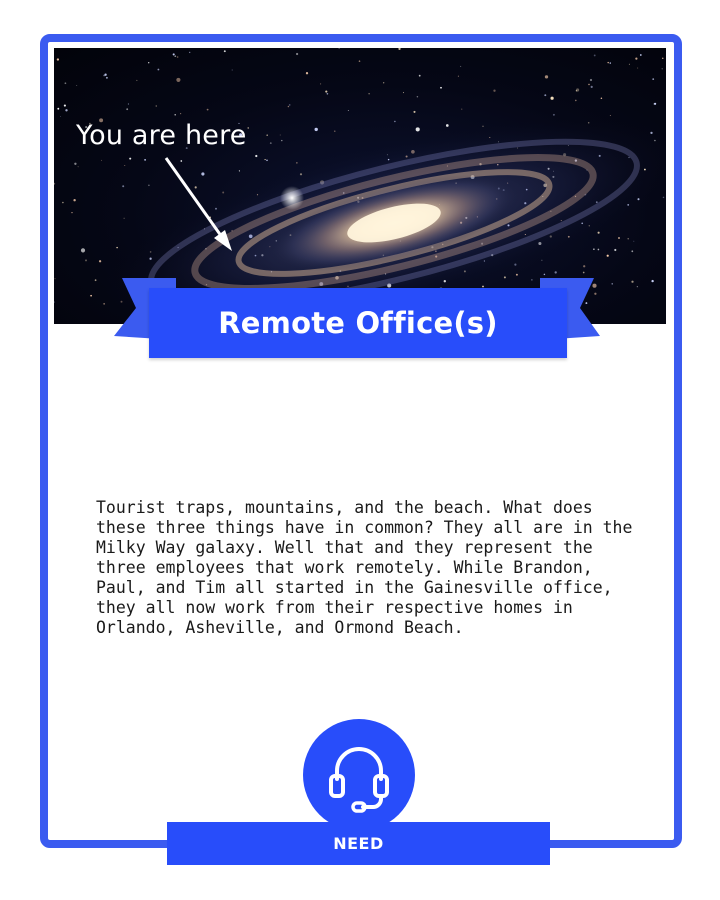  What do you see at coordinates (161, 135) in the screenshot?
I see `hero-caption: You are here` at bounding box center [161, 135].